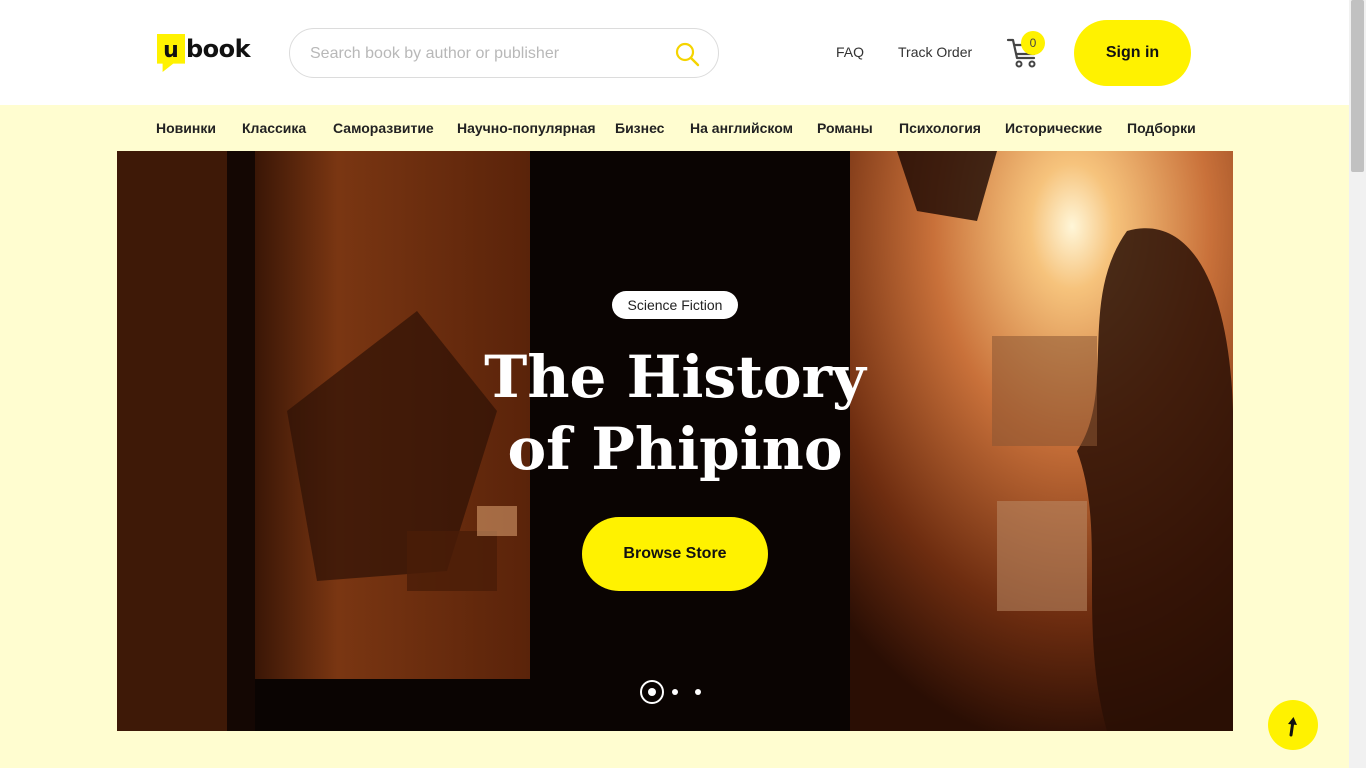  What do you see at coordinates (1033, 43) in the screenshot?
I see `cart-count-badge: 0` at bounding box center [1033, 43].